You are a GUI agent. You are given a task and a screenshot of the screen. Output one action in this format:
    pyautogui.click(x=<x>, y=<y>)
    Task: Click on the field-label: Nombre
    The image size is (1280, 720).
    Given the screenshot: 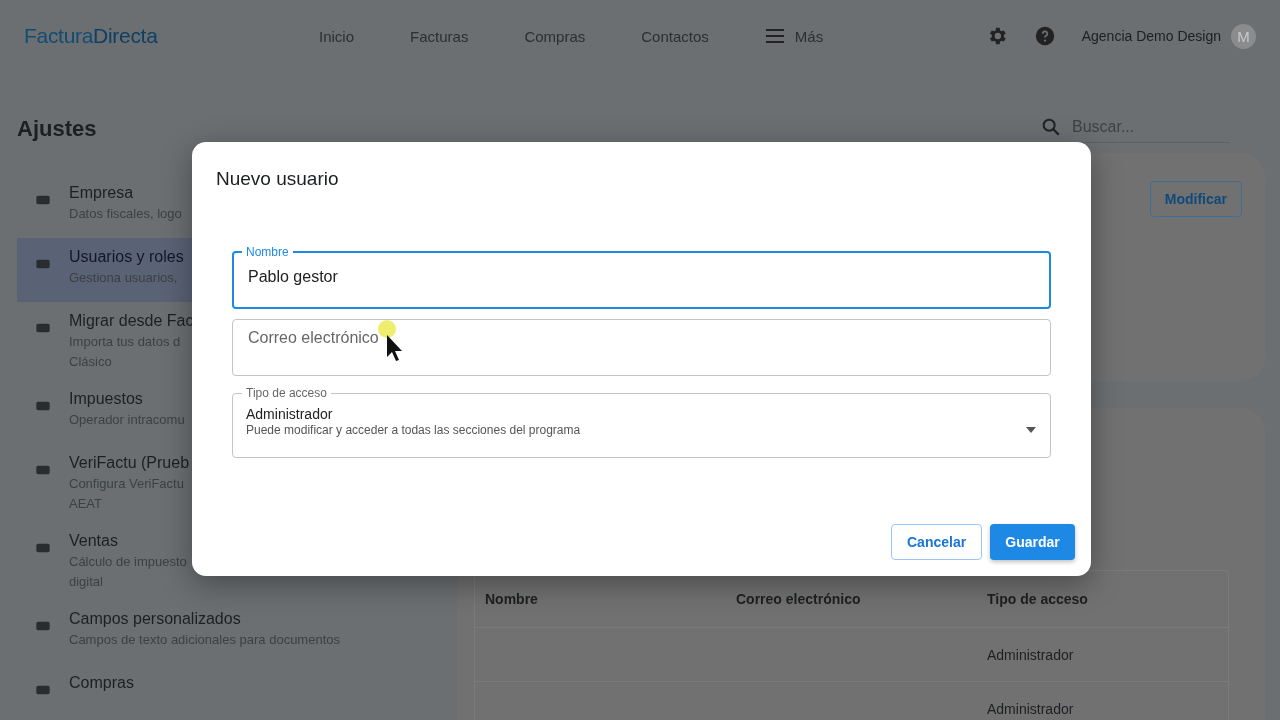 What is the action you would take?
    pyautogui.click(x=267, y=252)
    